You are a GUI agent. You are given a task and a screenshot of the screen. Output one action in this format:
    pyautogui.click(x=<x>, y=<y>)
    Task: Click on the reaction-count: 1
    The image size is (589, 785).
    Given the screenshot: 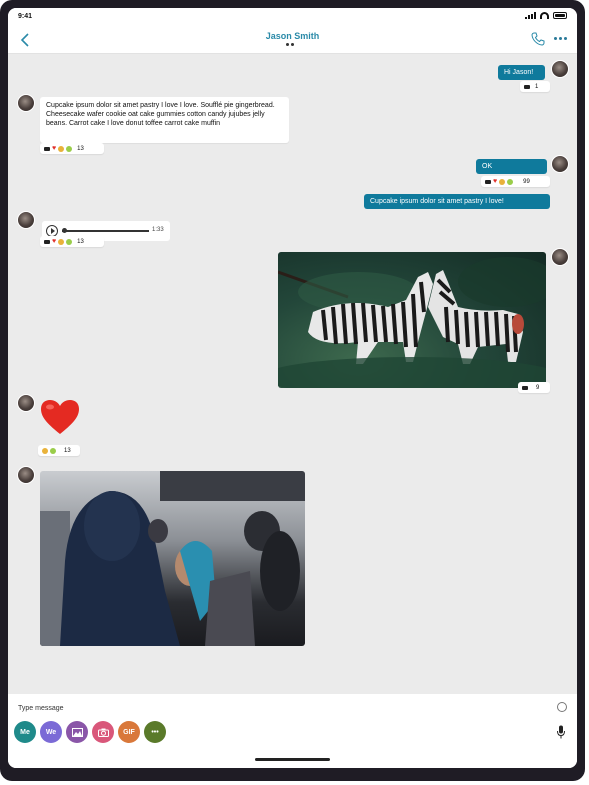 What is the action you would take?
    pyautogui.click(x=537, y=86)
    